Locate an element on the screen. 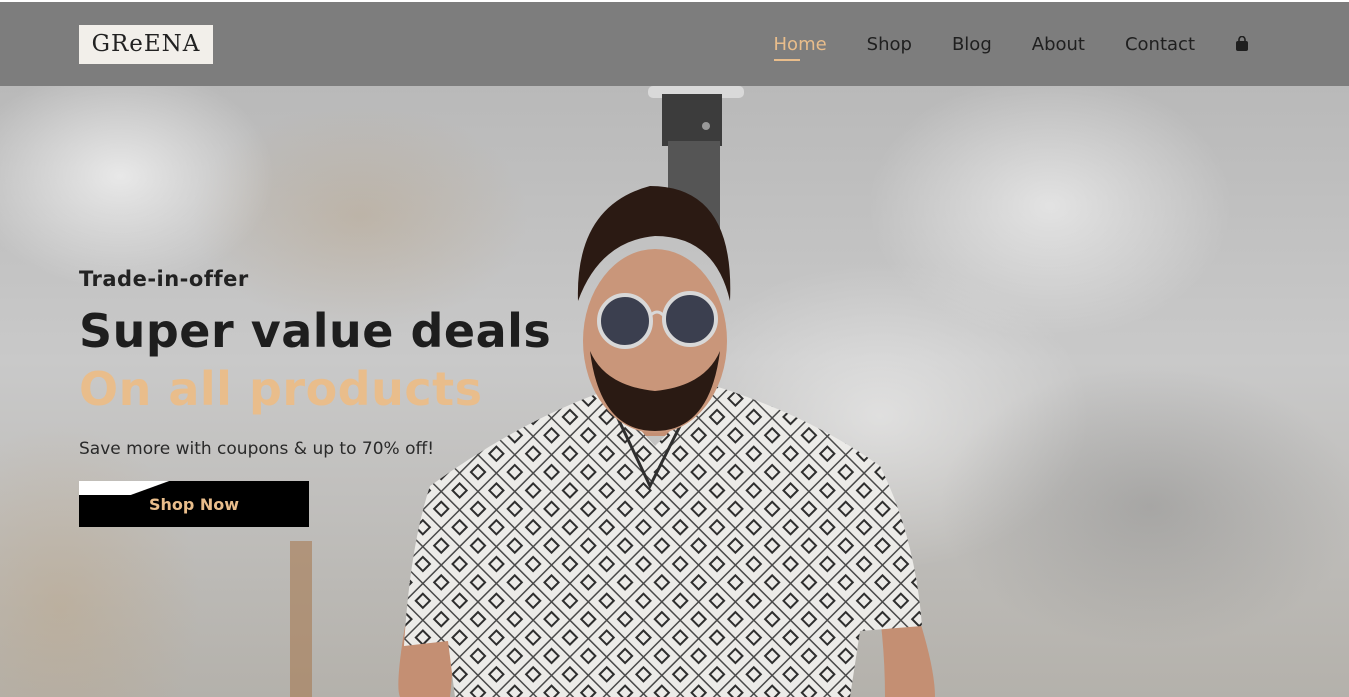 This screenshot has width=1349, height=697. site-header: GReENA Home Shop Blog About Contact is located at coordinates (674, 43).